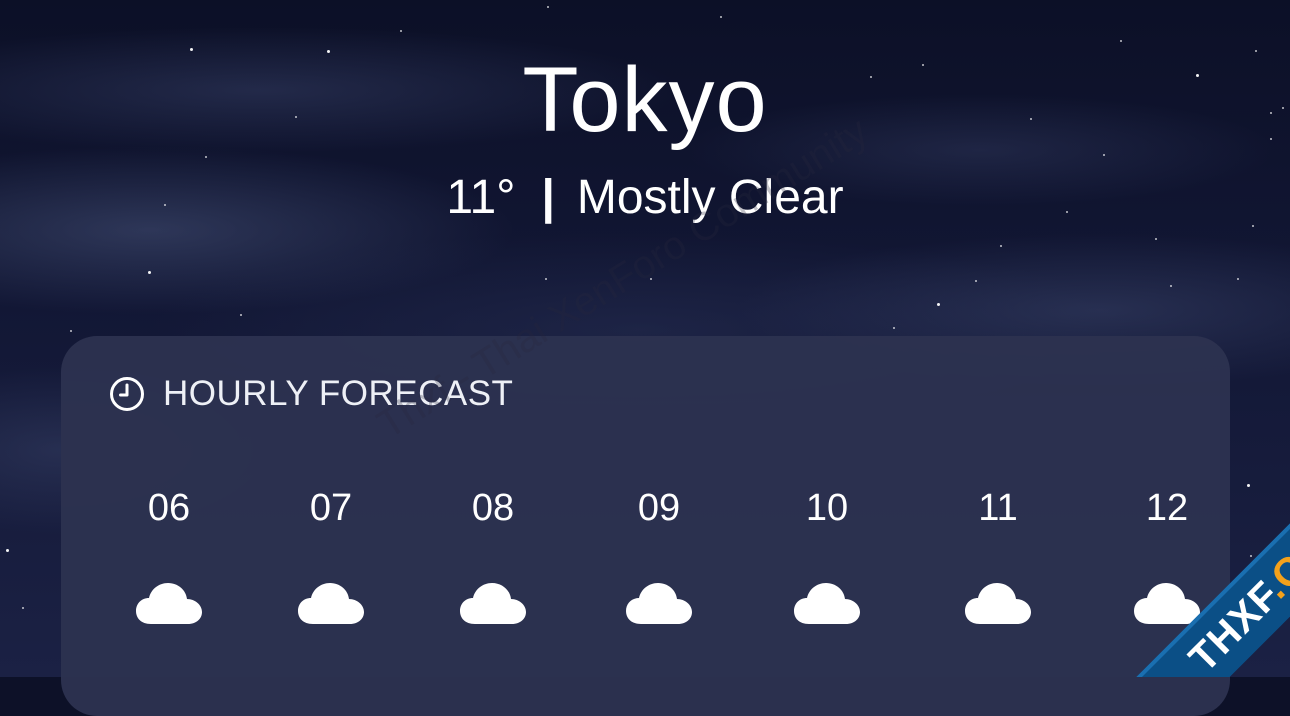 The image size is (1290, 716). What do you see at coordinates (127, 394) in the screenshot?
I see `clock-icon` at bounding box center [127, 394].